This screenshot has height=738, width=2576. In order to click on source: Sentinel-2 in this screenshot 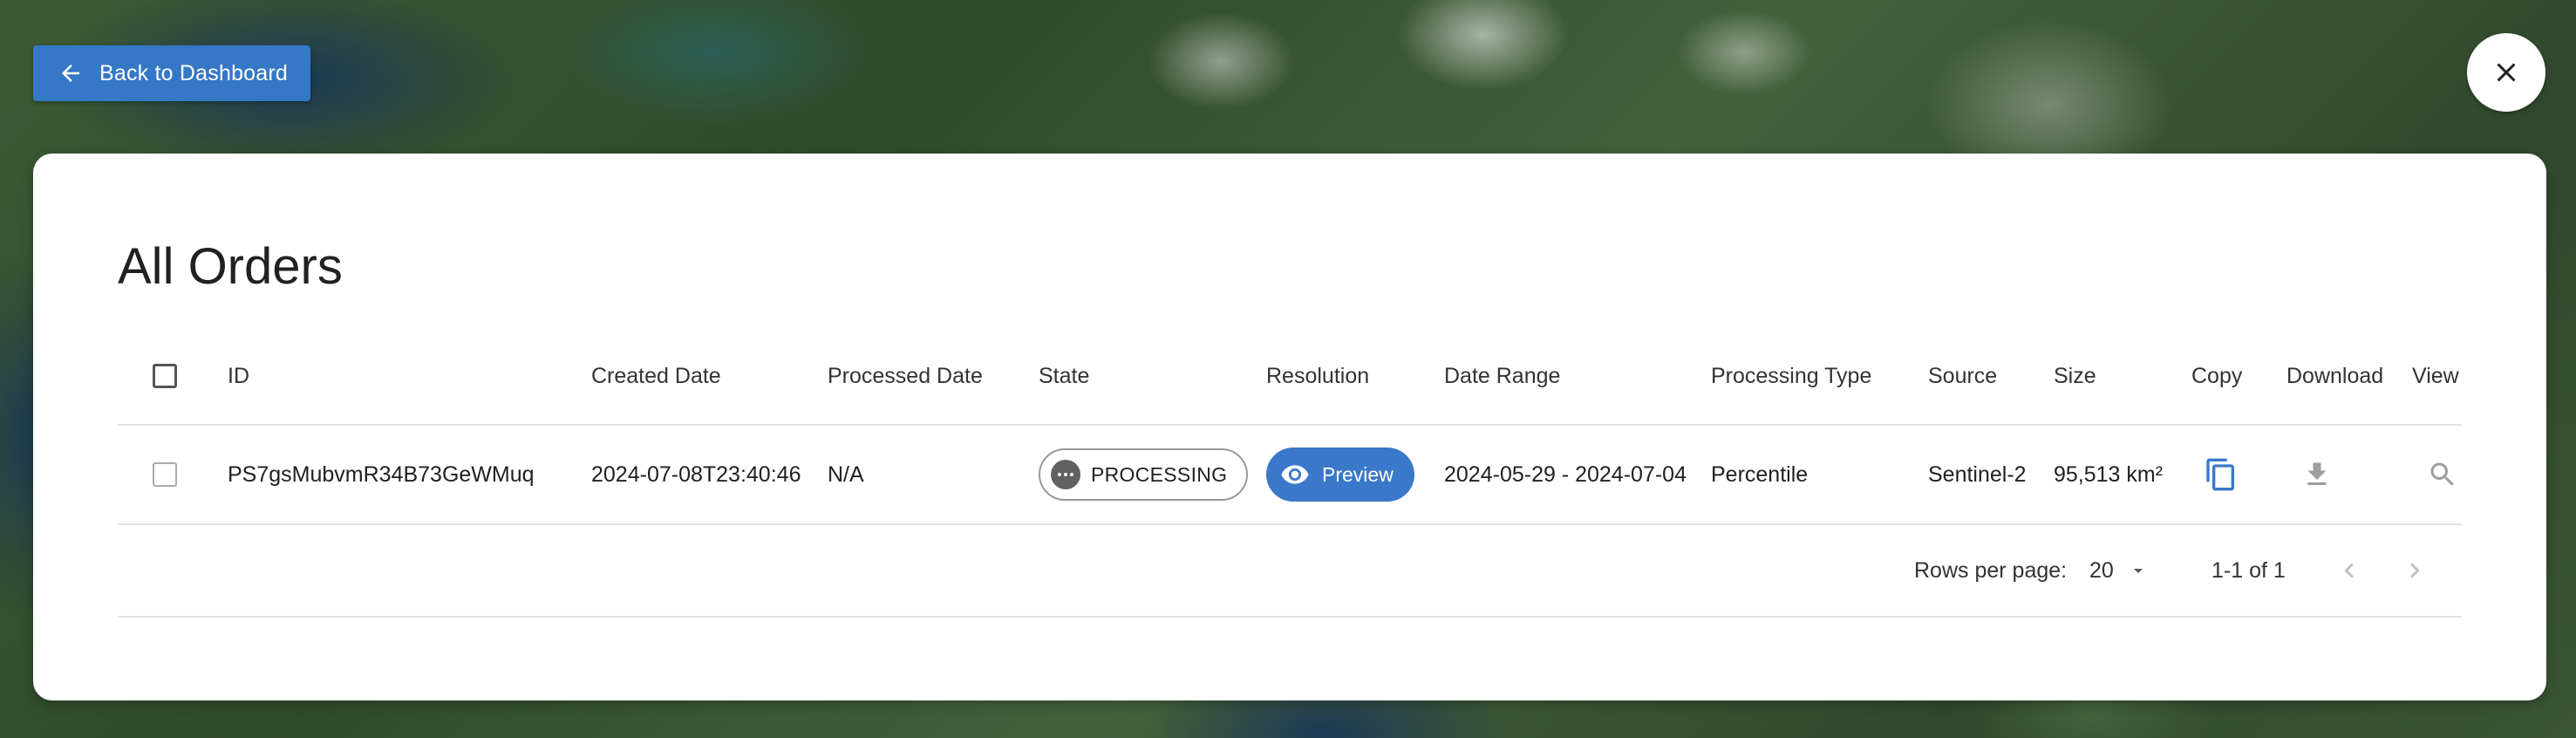, I will do `click(1978, 474)`.